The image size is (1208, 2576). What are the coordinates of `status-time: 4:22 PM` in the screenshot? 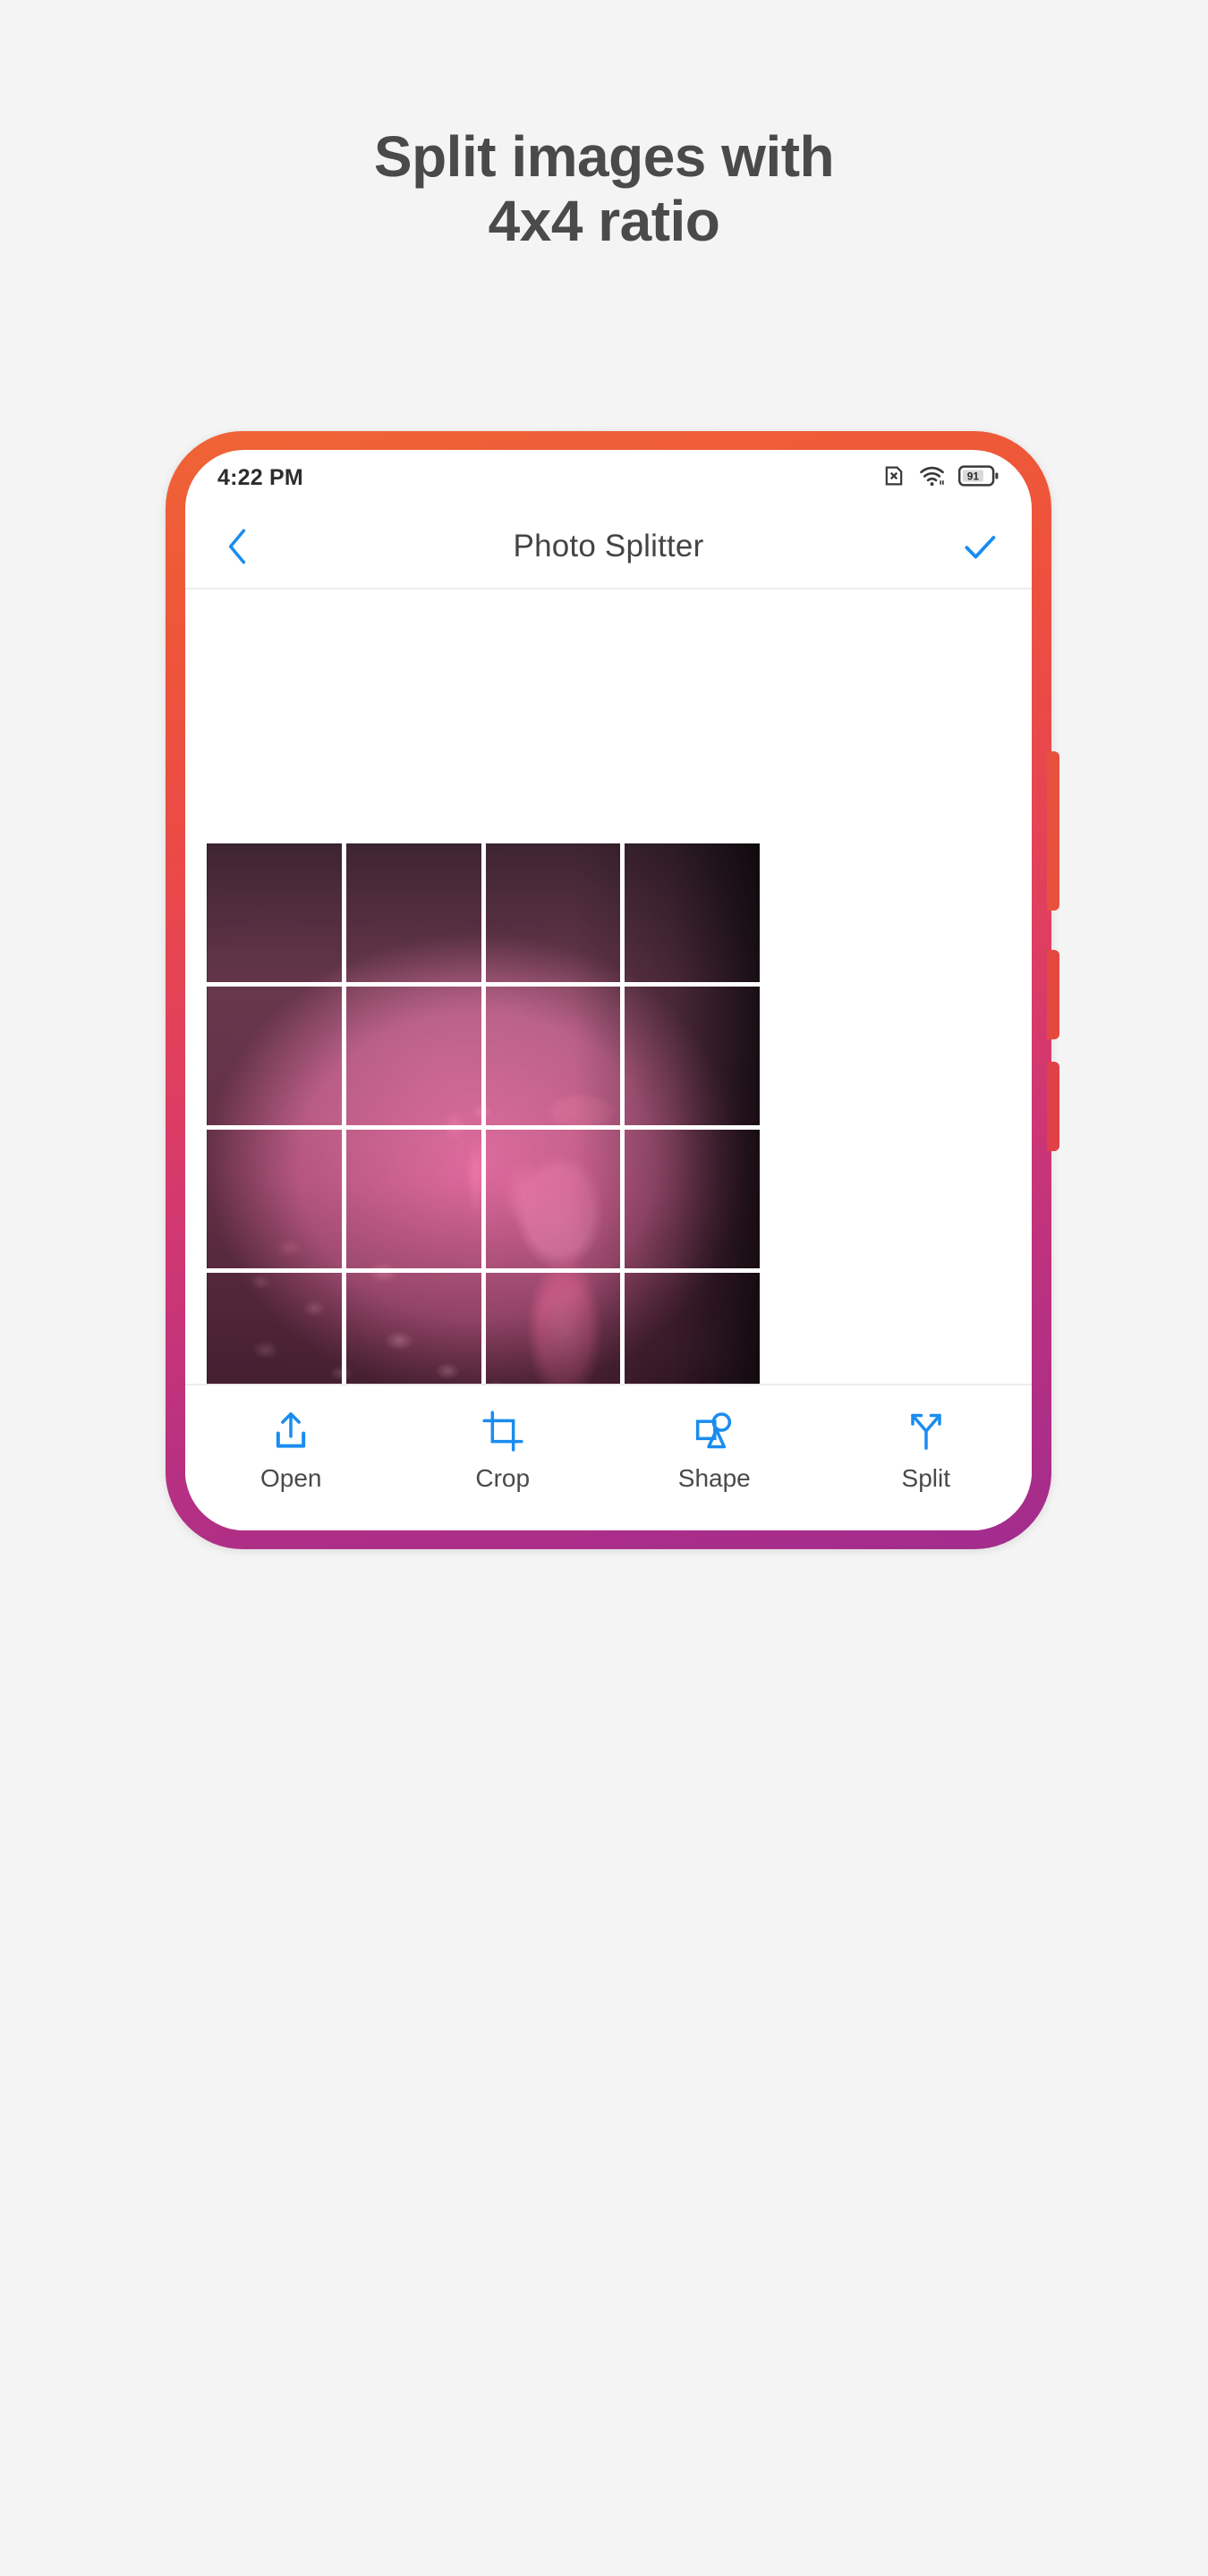 It's located at (260, 477).